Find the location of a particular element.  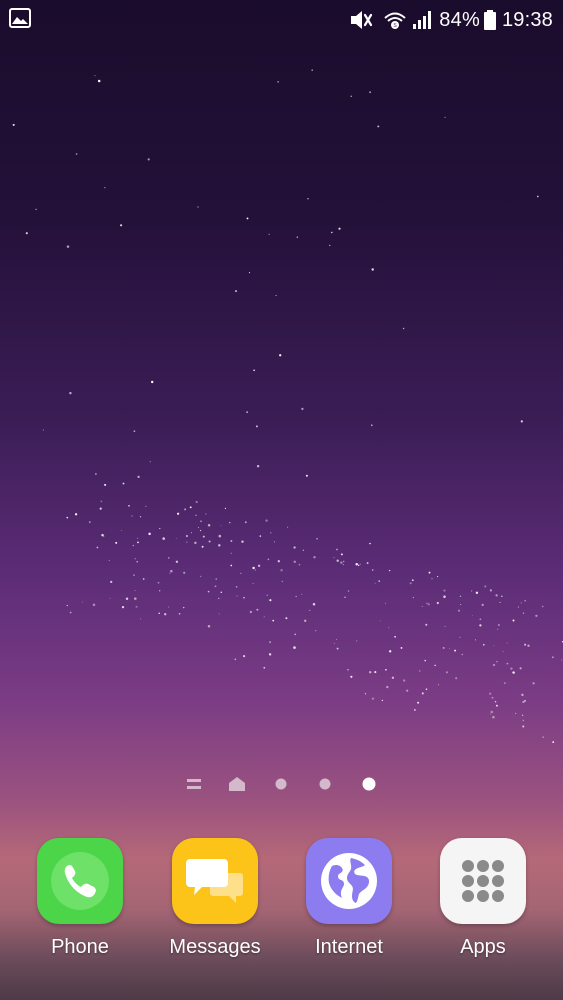

apps-list-icon is located at coordinates (194, 784).